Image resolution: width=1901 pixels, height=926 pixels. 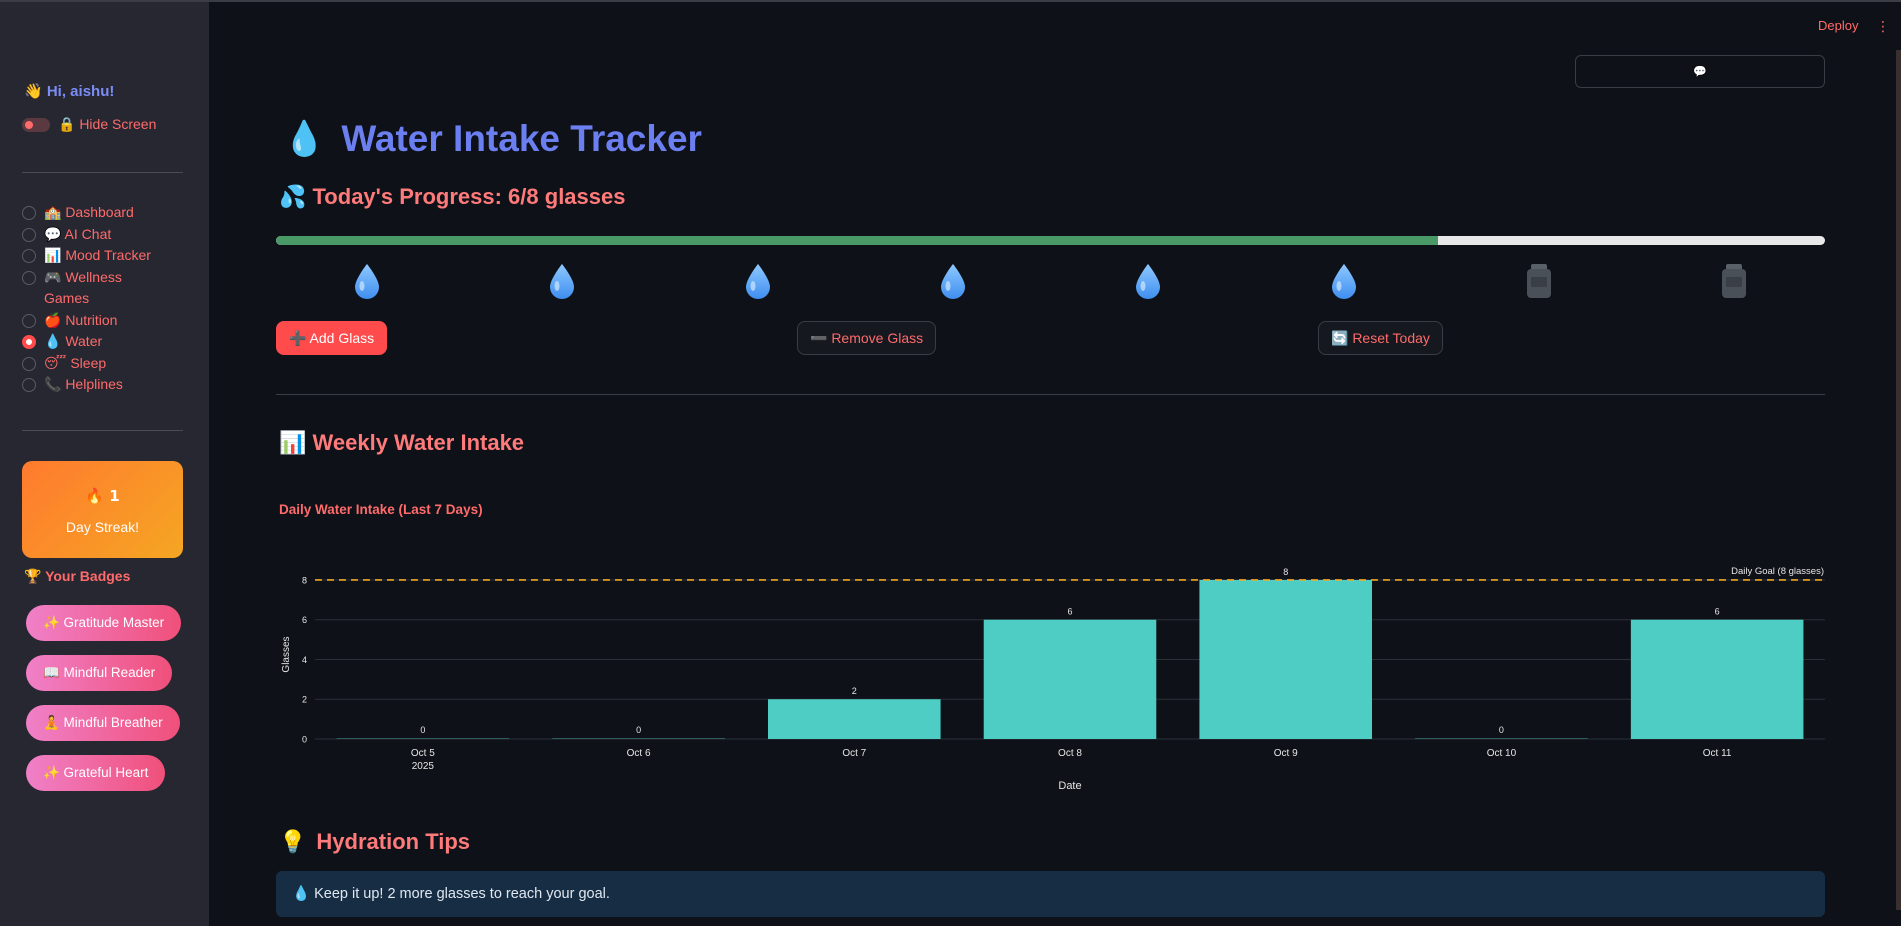 I want to click on sidebar-item: 🏫 Dashboard, so click(x=107, y=213).